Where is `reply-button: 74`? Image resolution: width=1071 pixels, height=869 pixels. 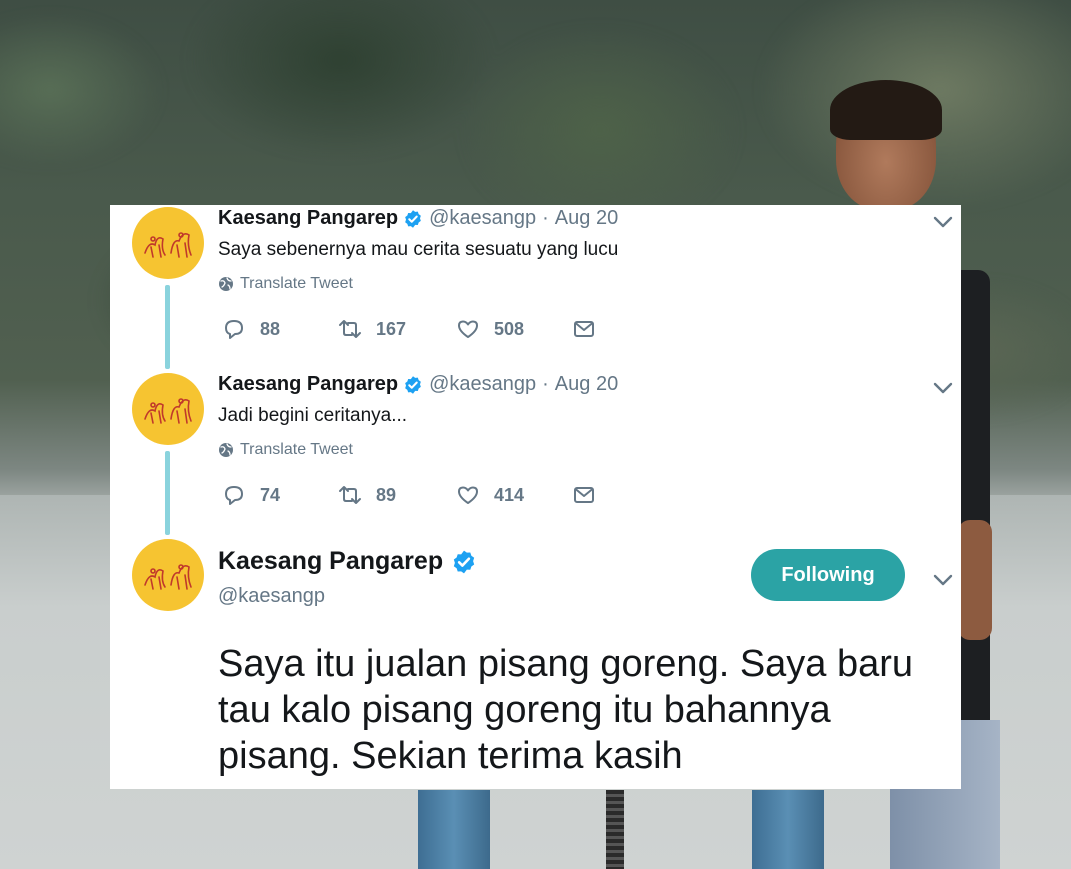 reply-button: 74 is located at coordinates (251, 495).